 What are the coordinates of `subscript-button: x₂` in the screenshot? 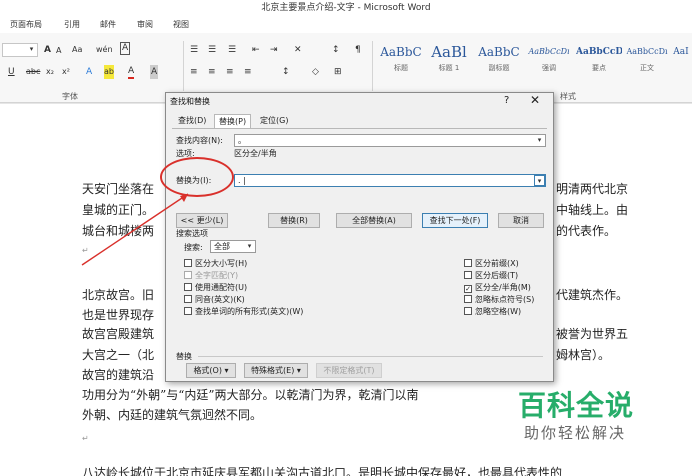 It's located at (50, 72).